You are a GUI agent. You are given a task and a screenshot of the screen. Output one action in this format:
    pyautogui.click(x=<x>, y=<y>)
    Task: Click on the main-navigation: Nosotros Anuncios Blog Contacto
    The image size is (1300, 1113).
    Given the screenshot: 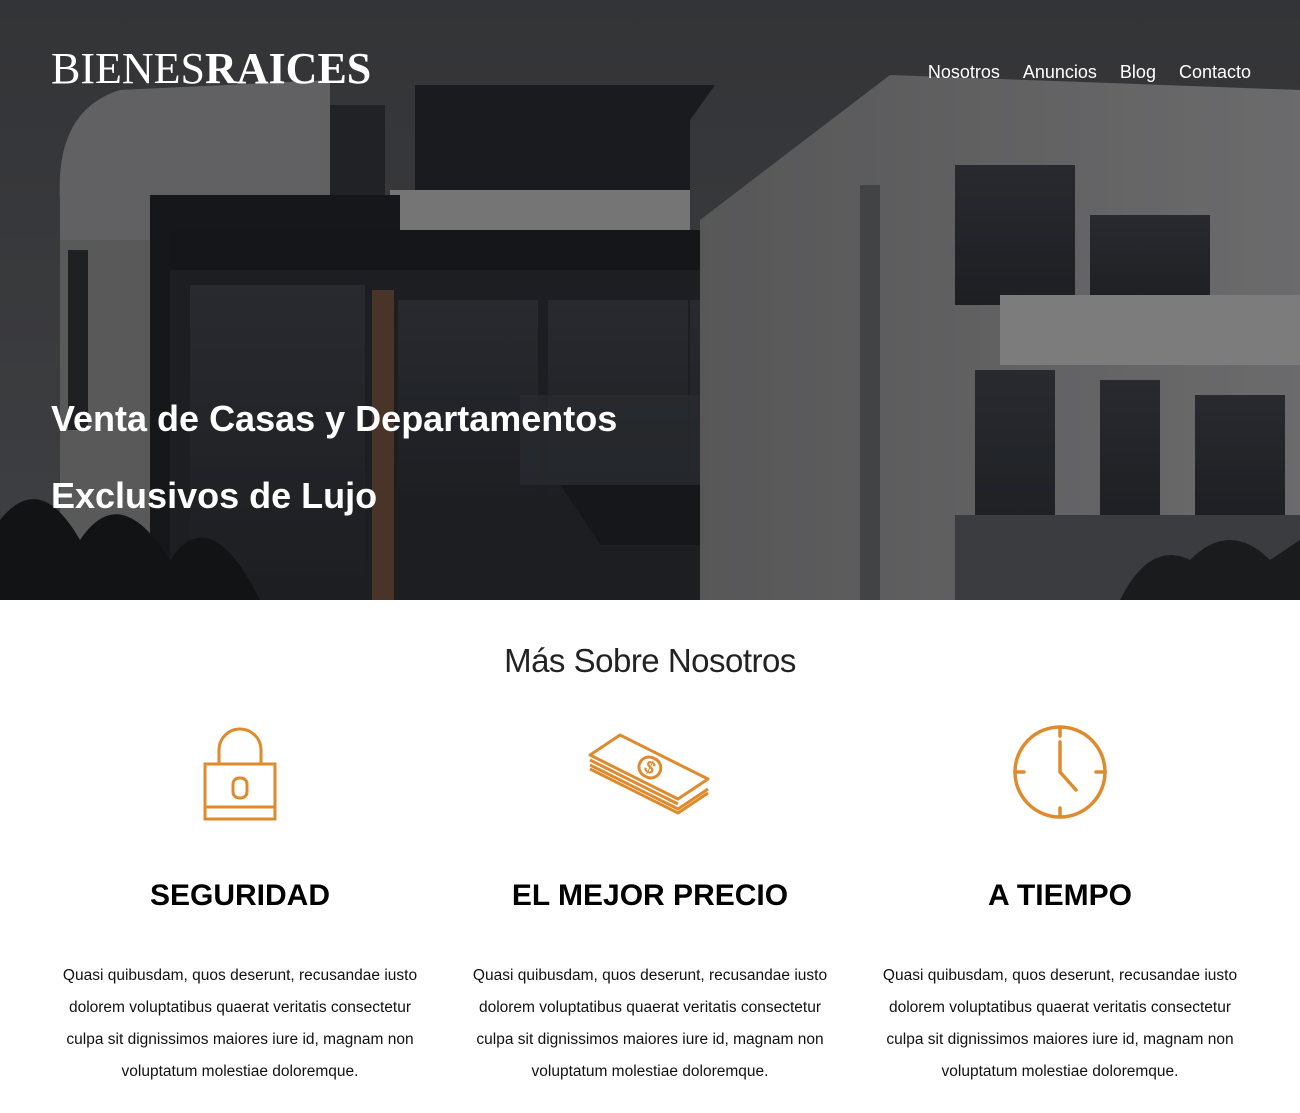 What is the action you would take?
    pyautogui.click(x=1089, y=72)
    